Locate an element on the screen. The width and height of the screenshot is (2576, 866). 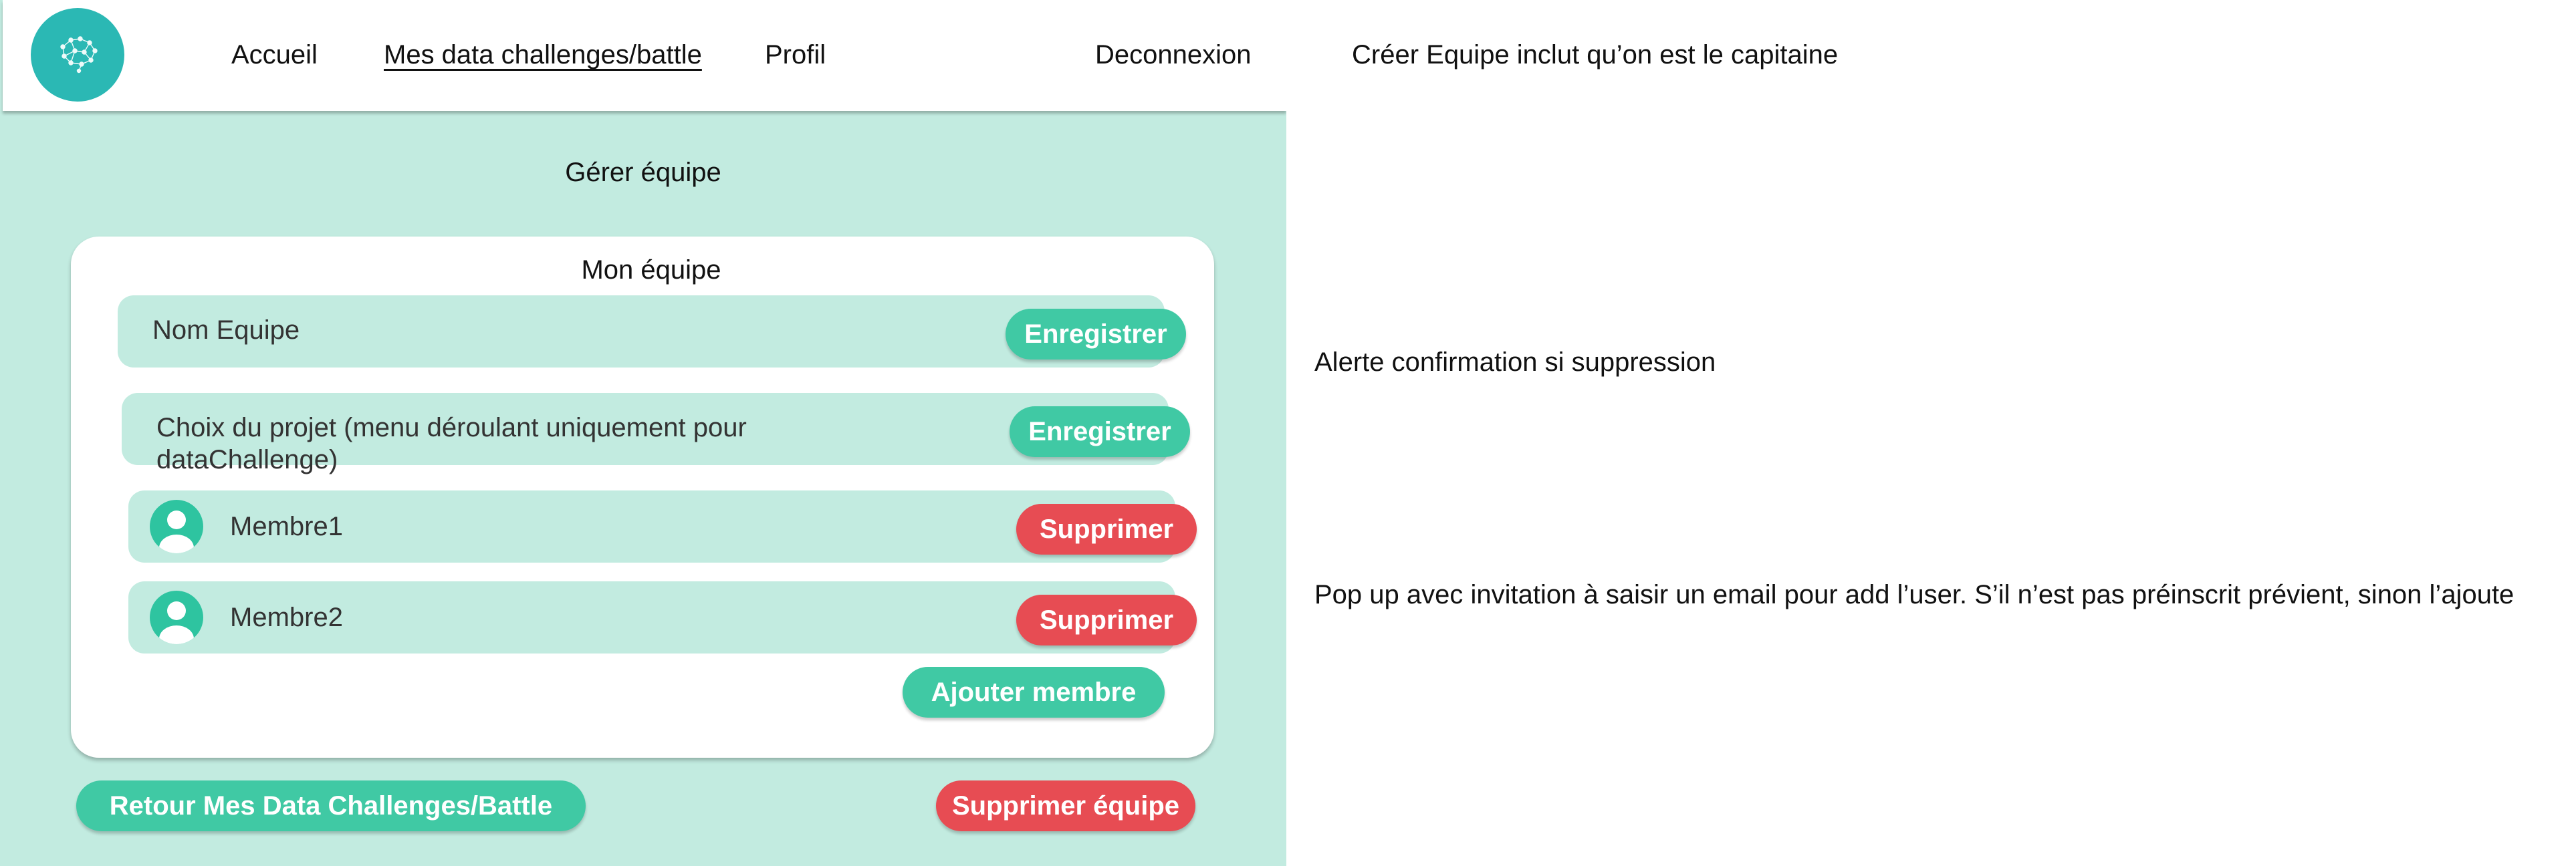
brain-logo-icon is located at coordinates (77, 55).